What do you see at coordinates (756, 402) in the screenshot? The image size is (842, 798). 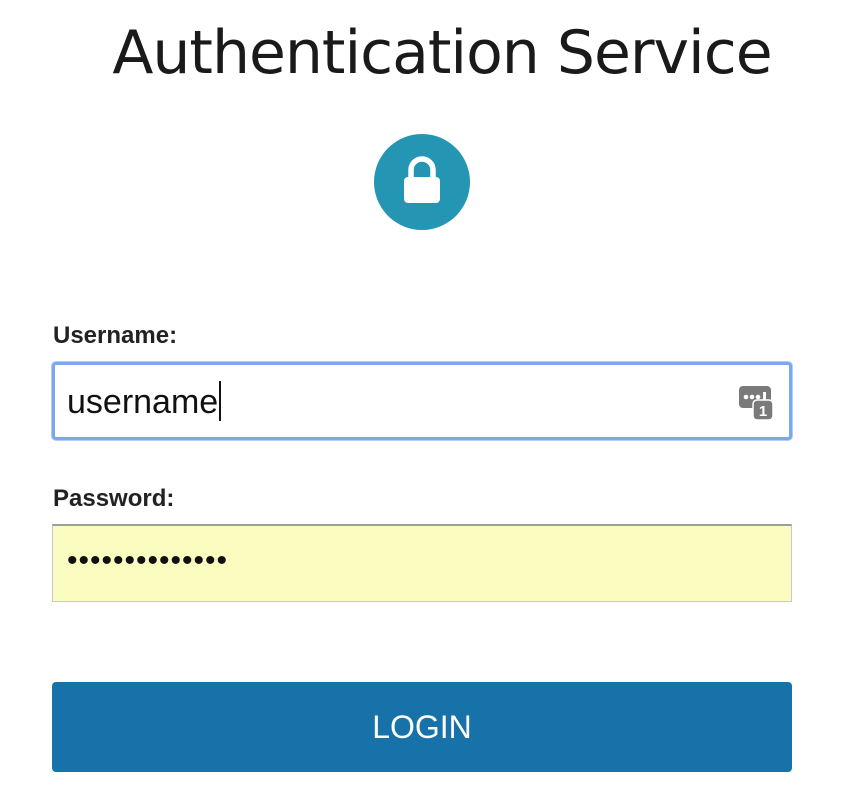 I see `password-manager-key-icon: 1` at bounding box center [756, 402].